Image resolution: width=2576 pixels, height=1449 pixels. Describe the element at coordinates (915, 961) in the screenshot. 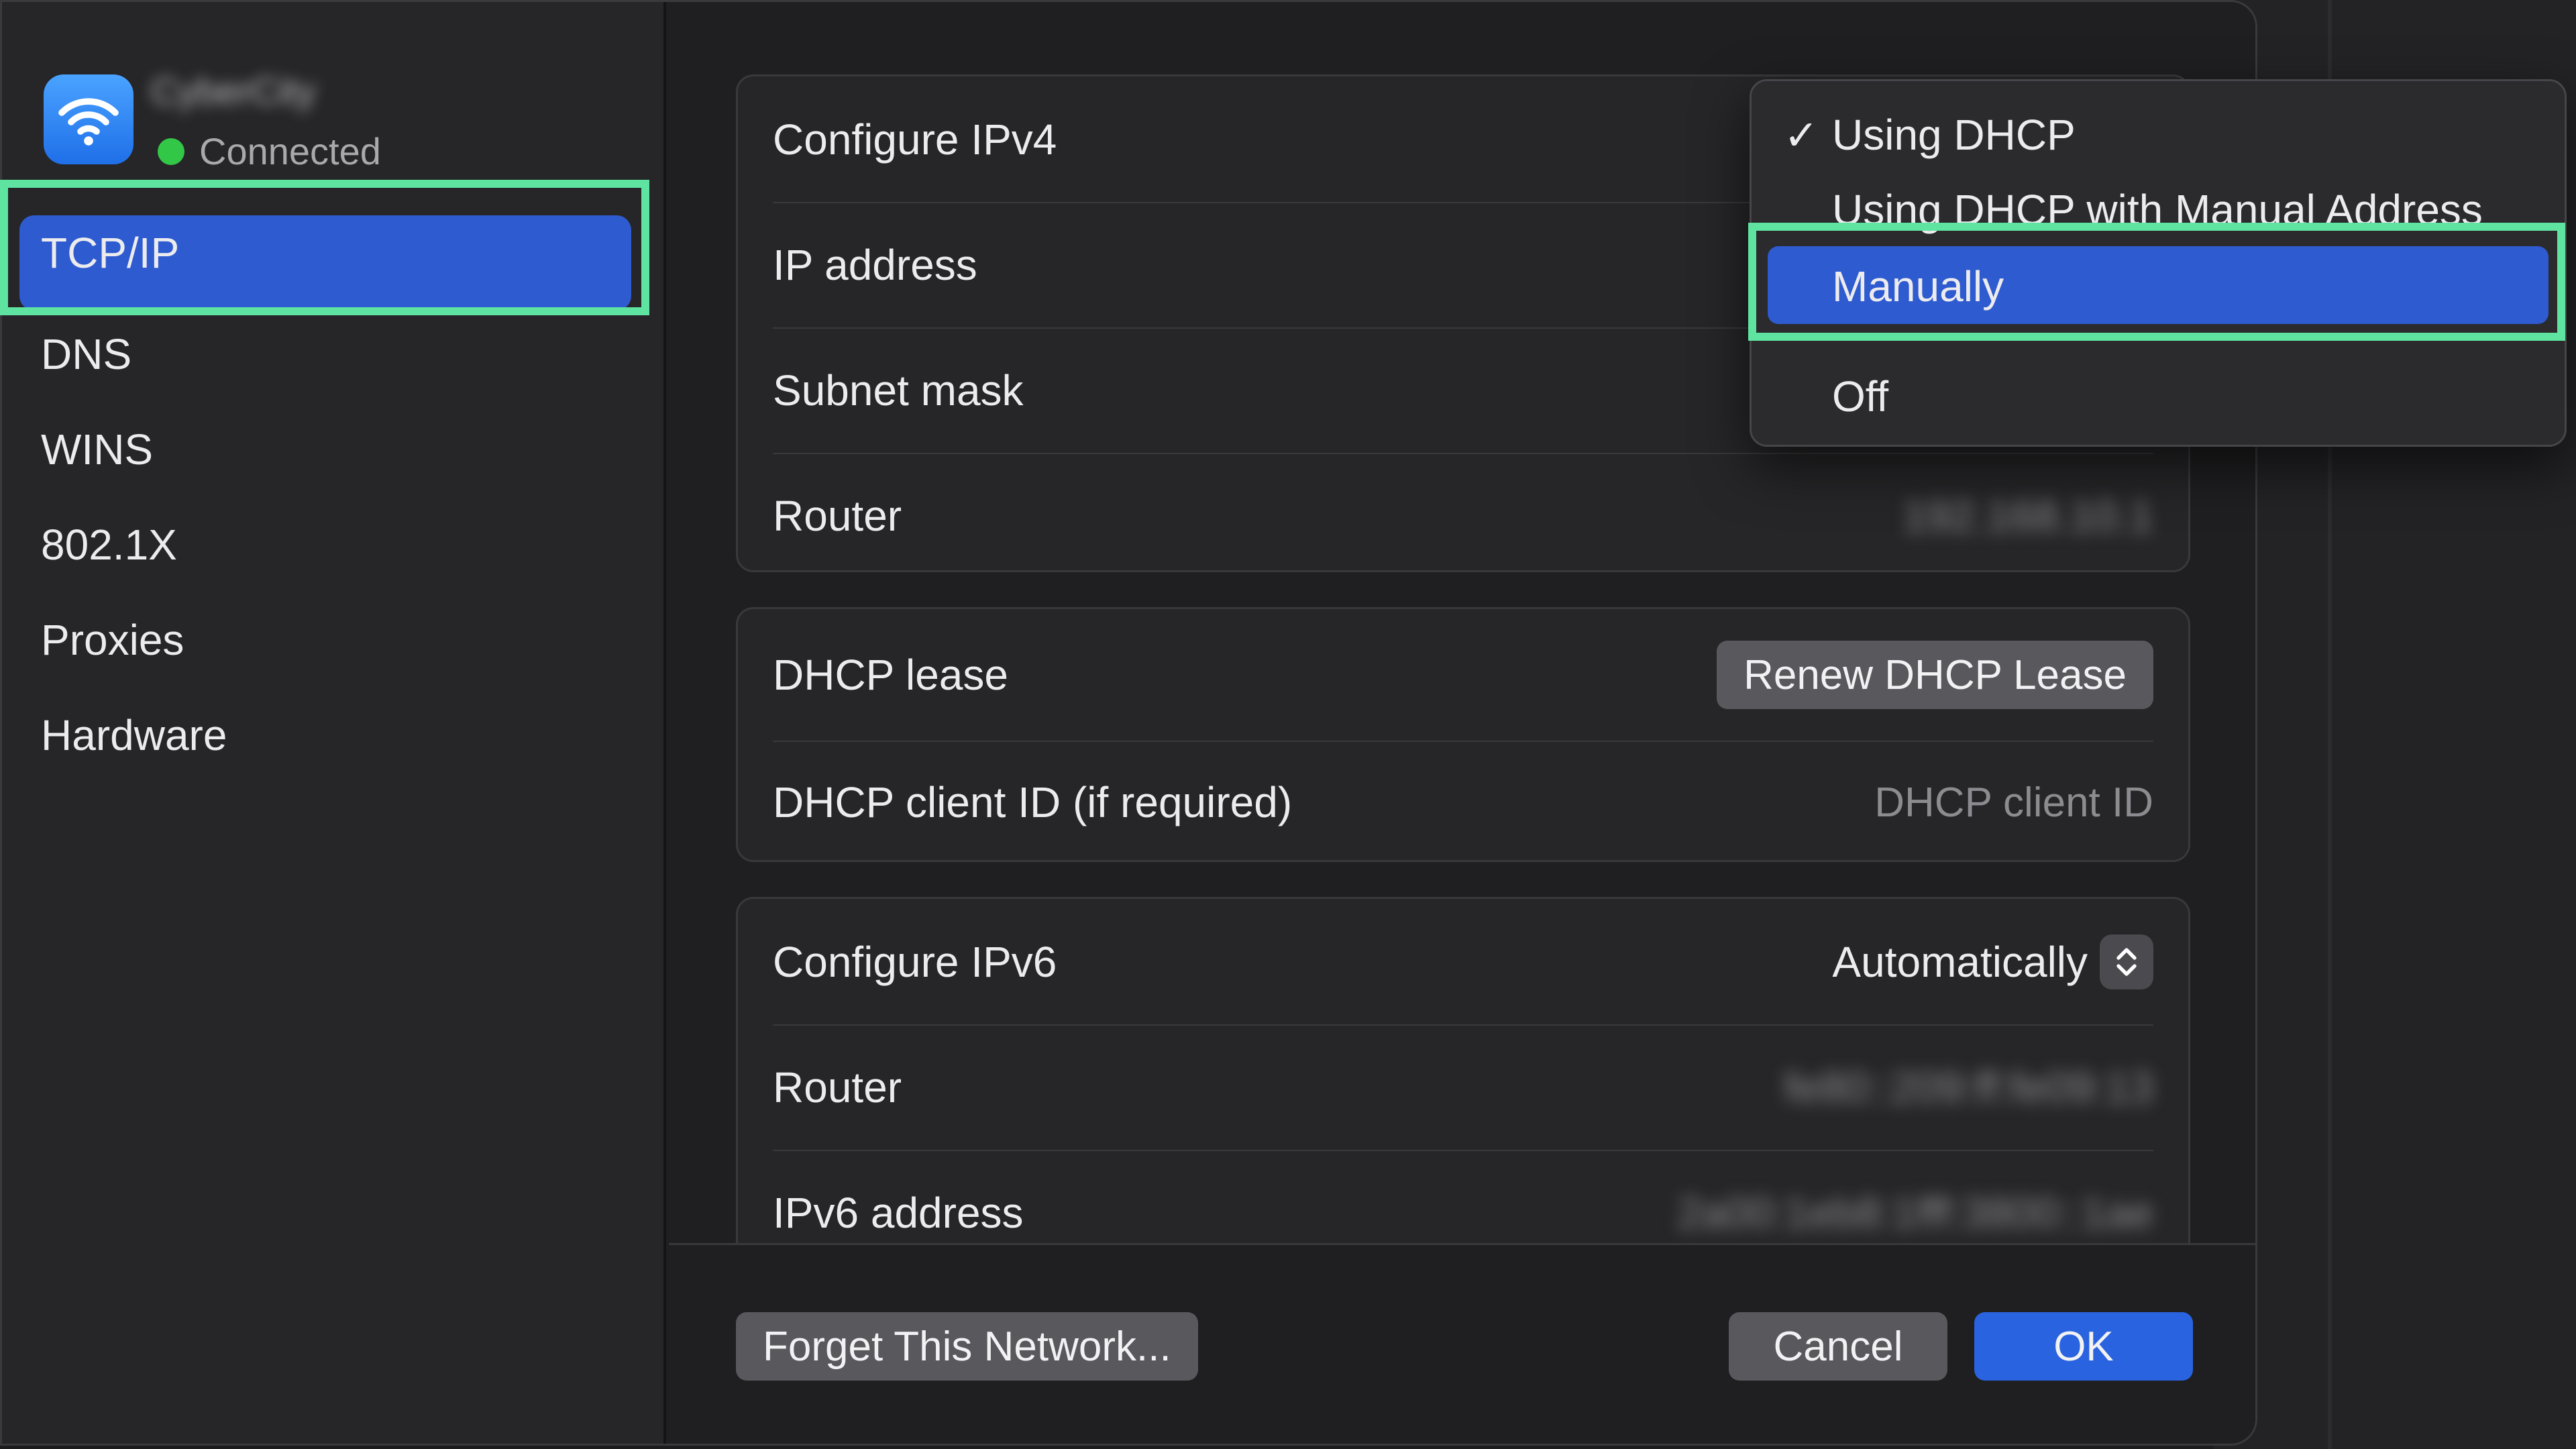

I see `configure-ipv6-label: Configure IPv6` at that location.